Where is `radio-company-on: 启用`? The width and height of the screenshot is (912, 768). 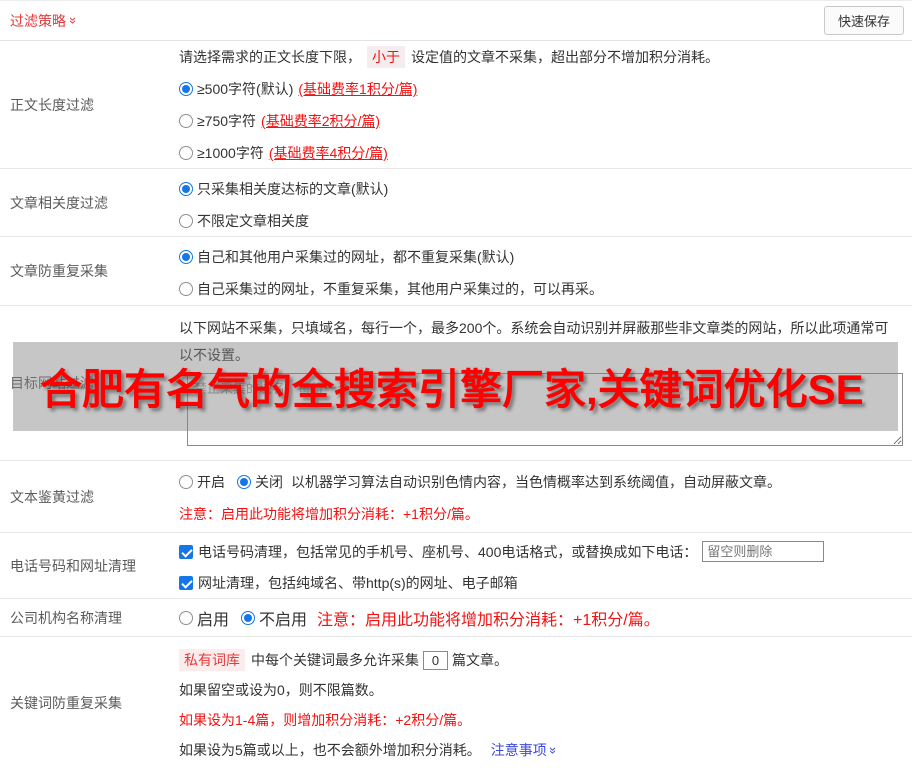 radio-company-on: 启用 is located at coordinates (204, 618).